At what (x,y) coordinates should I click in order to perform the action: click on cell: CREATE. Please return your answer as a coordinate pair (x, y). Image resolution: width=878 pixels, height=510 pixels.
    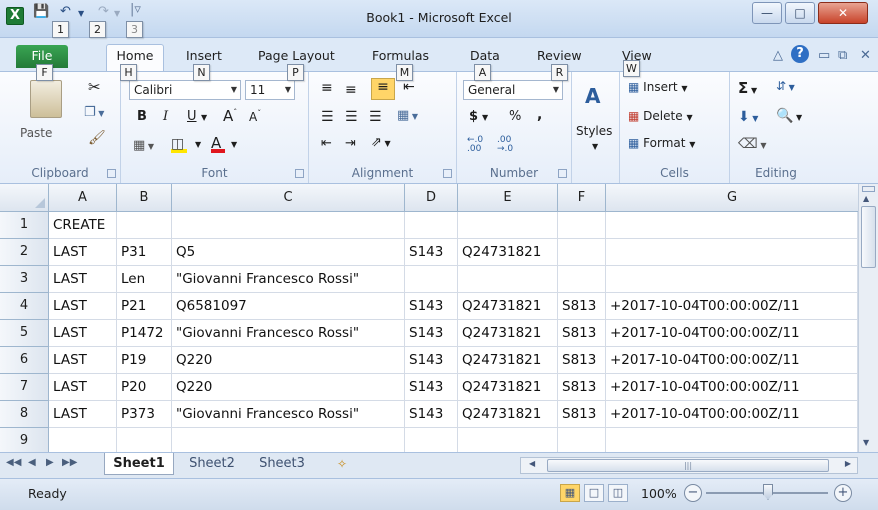
    Looking at the image, I should click on (83, 225).